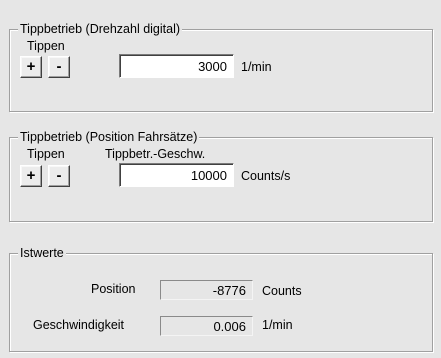 The image size is (441, 358). Describe the element at coordinates (100, 29) in the screenshot. I see `group-drehzahl-title: Tippbetrieb (Drehzahl digital)` at that location.